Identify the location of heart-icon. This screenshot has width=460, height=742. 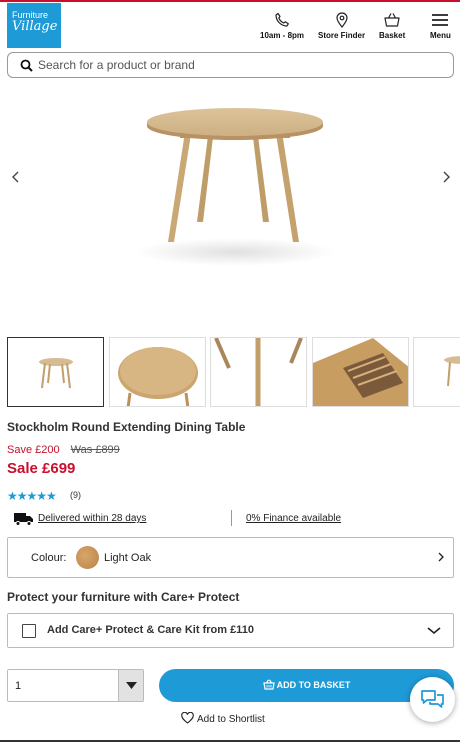
(187, 717).